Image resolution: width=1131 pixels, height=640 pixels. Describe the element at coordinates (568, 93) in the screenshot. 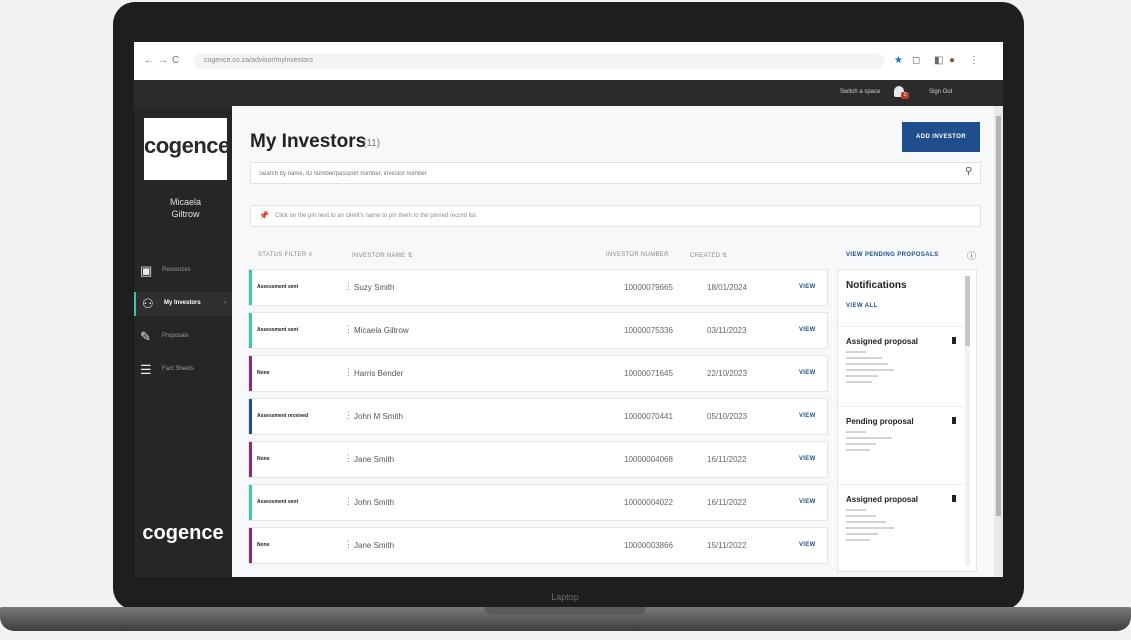

I see `app-topbar: Switch a space 2 Sign Out` at that location.